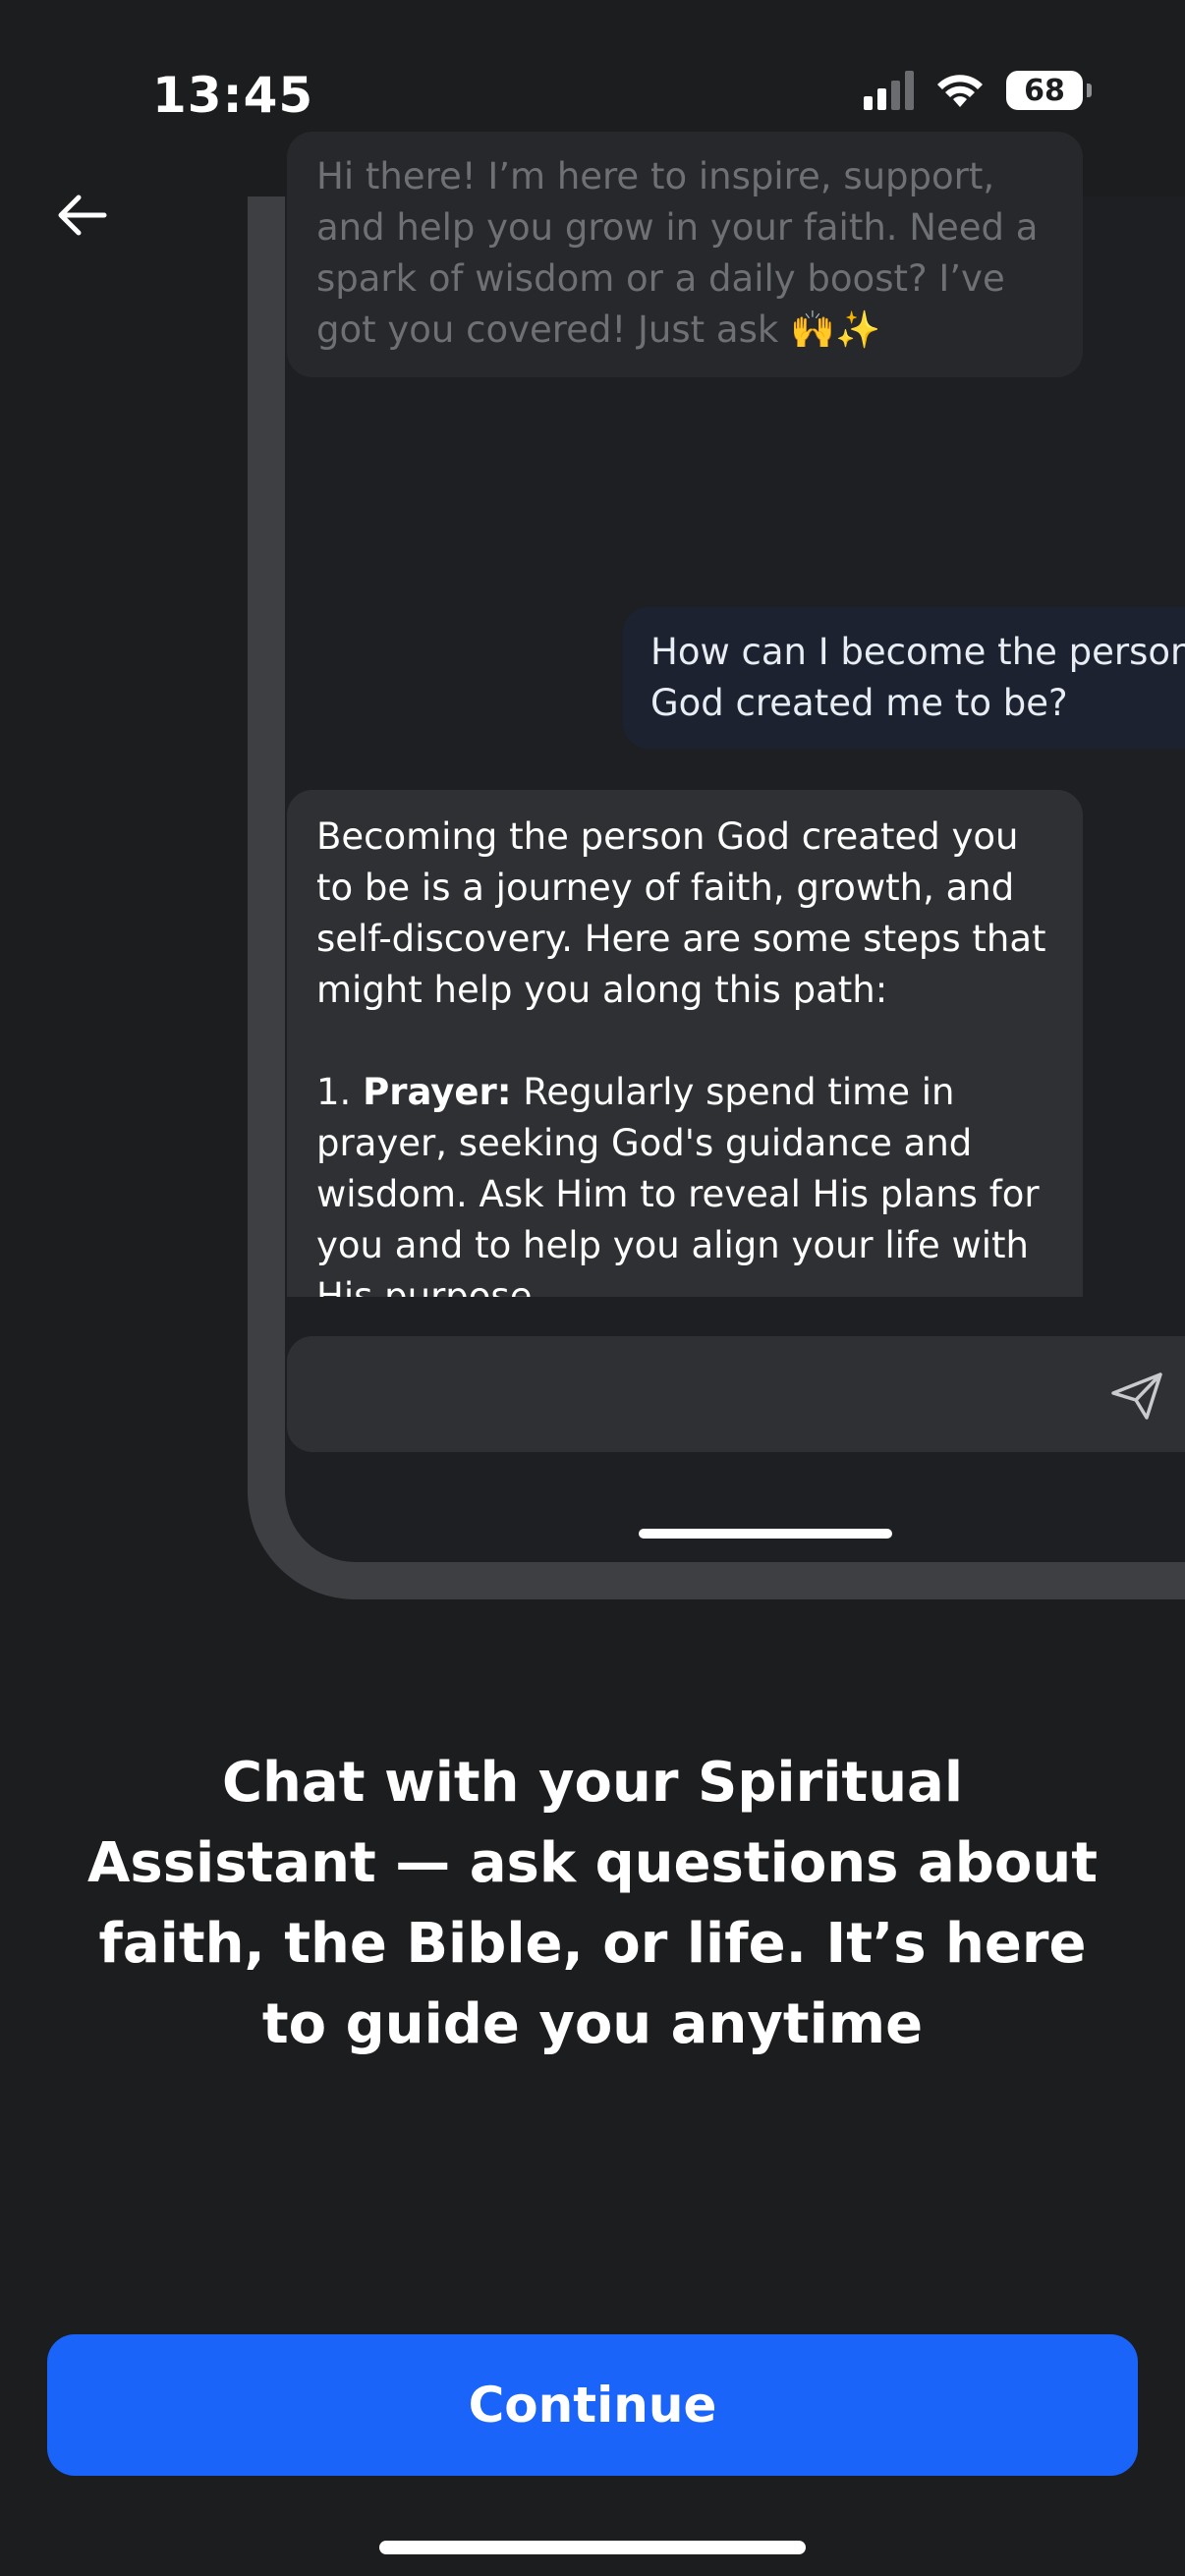 The image size is (1185, 2576). What do you see at coordinates (736, 1394) in the screenshot?
I see `chat-input` at bounding box center [736, 1394].